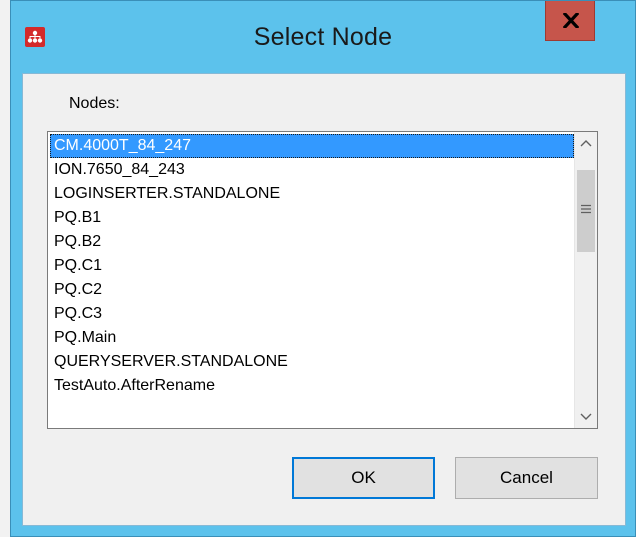  I want to click on close-icon, so click(571, 20).